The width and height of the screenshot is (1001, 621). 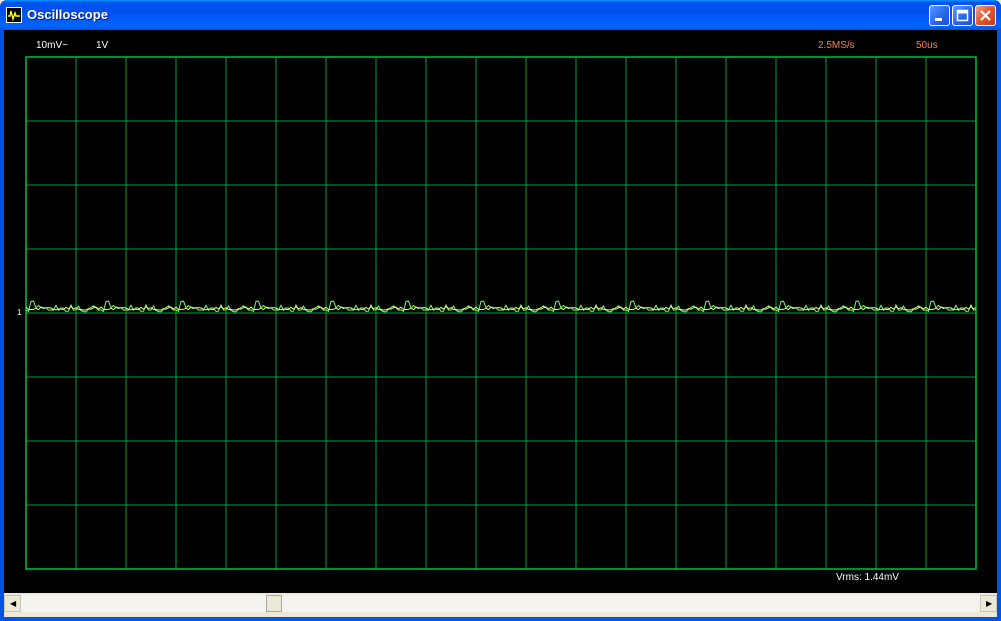 What do you see at coordinates (938, 19) in the screenshot?
I see `minimize-icon` at bounding box center [938, 19].